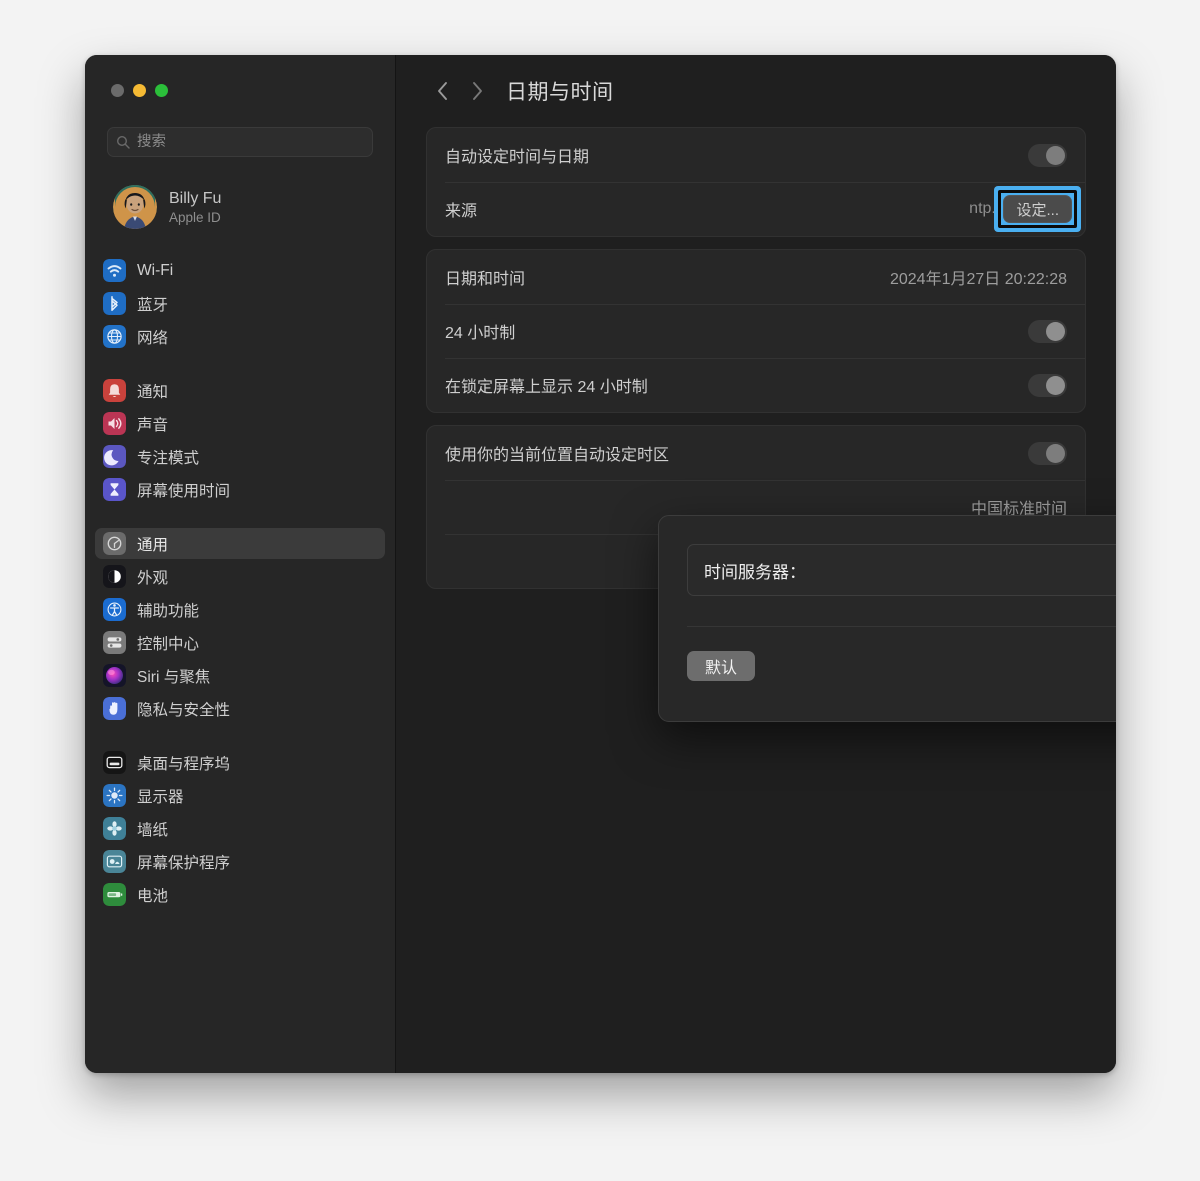 This screenshot has width=1200, height=1181. I want to click on sidebar-item-label: 墙纸, so click(153, 830).